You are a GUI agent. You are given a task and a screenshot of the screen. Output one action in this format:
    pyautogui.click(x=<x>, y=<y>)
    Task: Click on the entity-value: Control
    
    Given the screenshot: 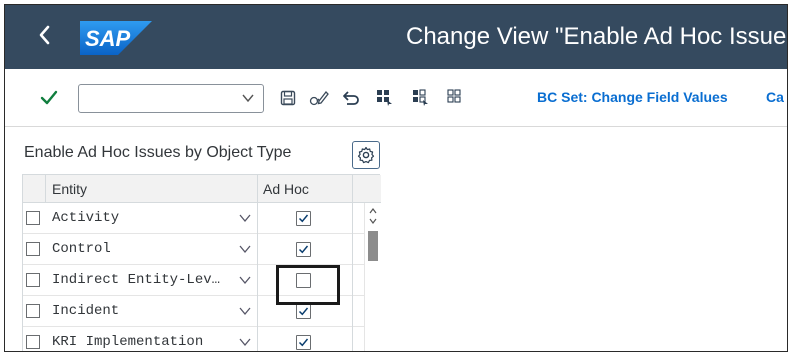 What is the action you would take?
    pyautogui.click(x=81, y=249)
    